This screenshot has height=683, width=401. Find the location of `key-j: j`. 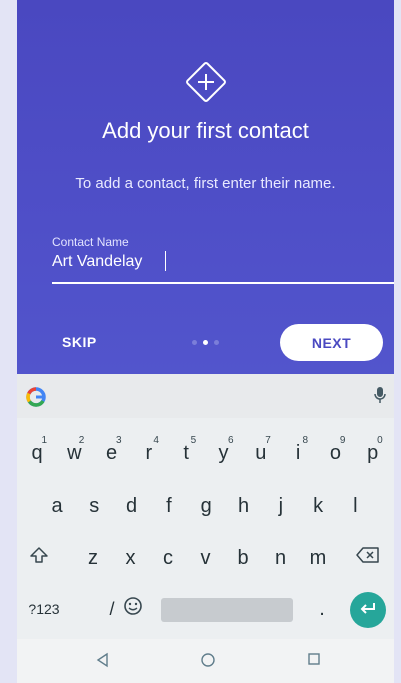

key-j: j is located at coordinates (281, 506).